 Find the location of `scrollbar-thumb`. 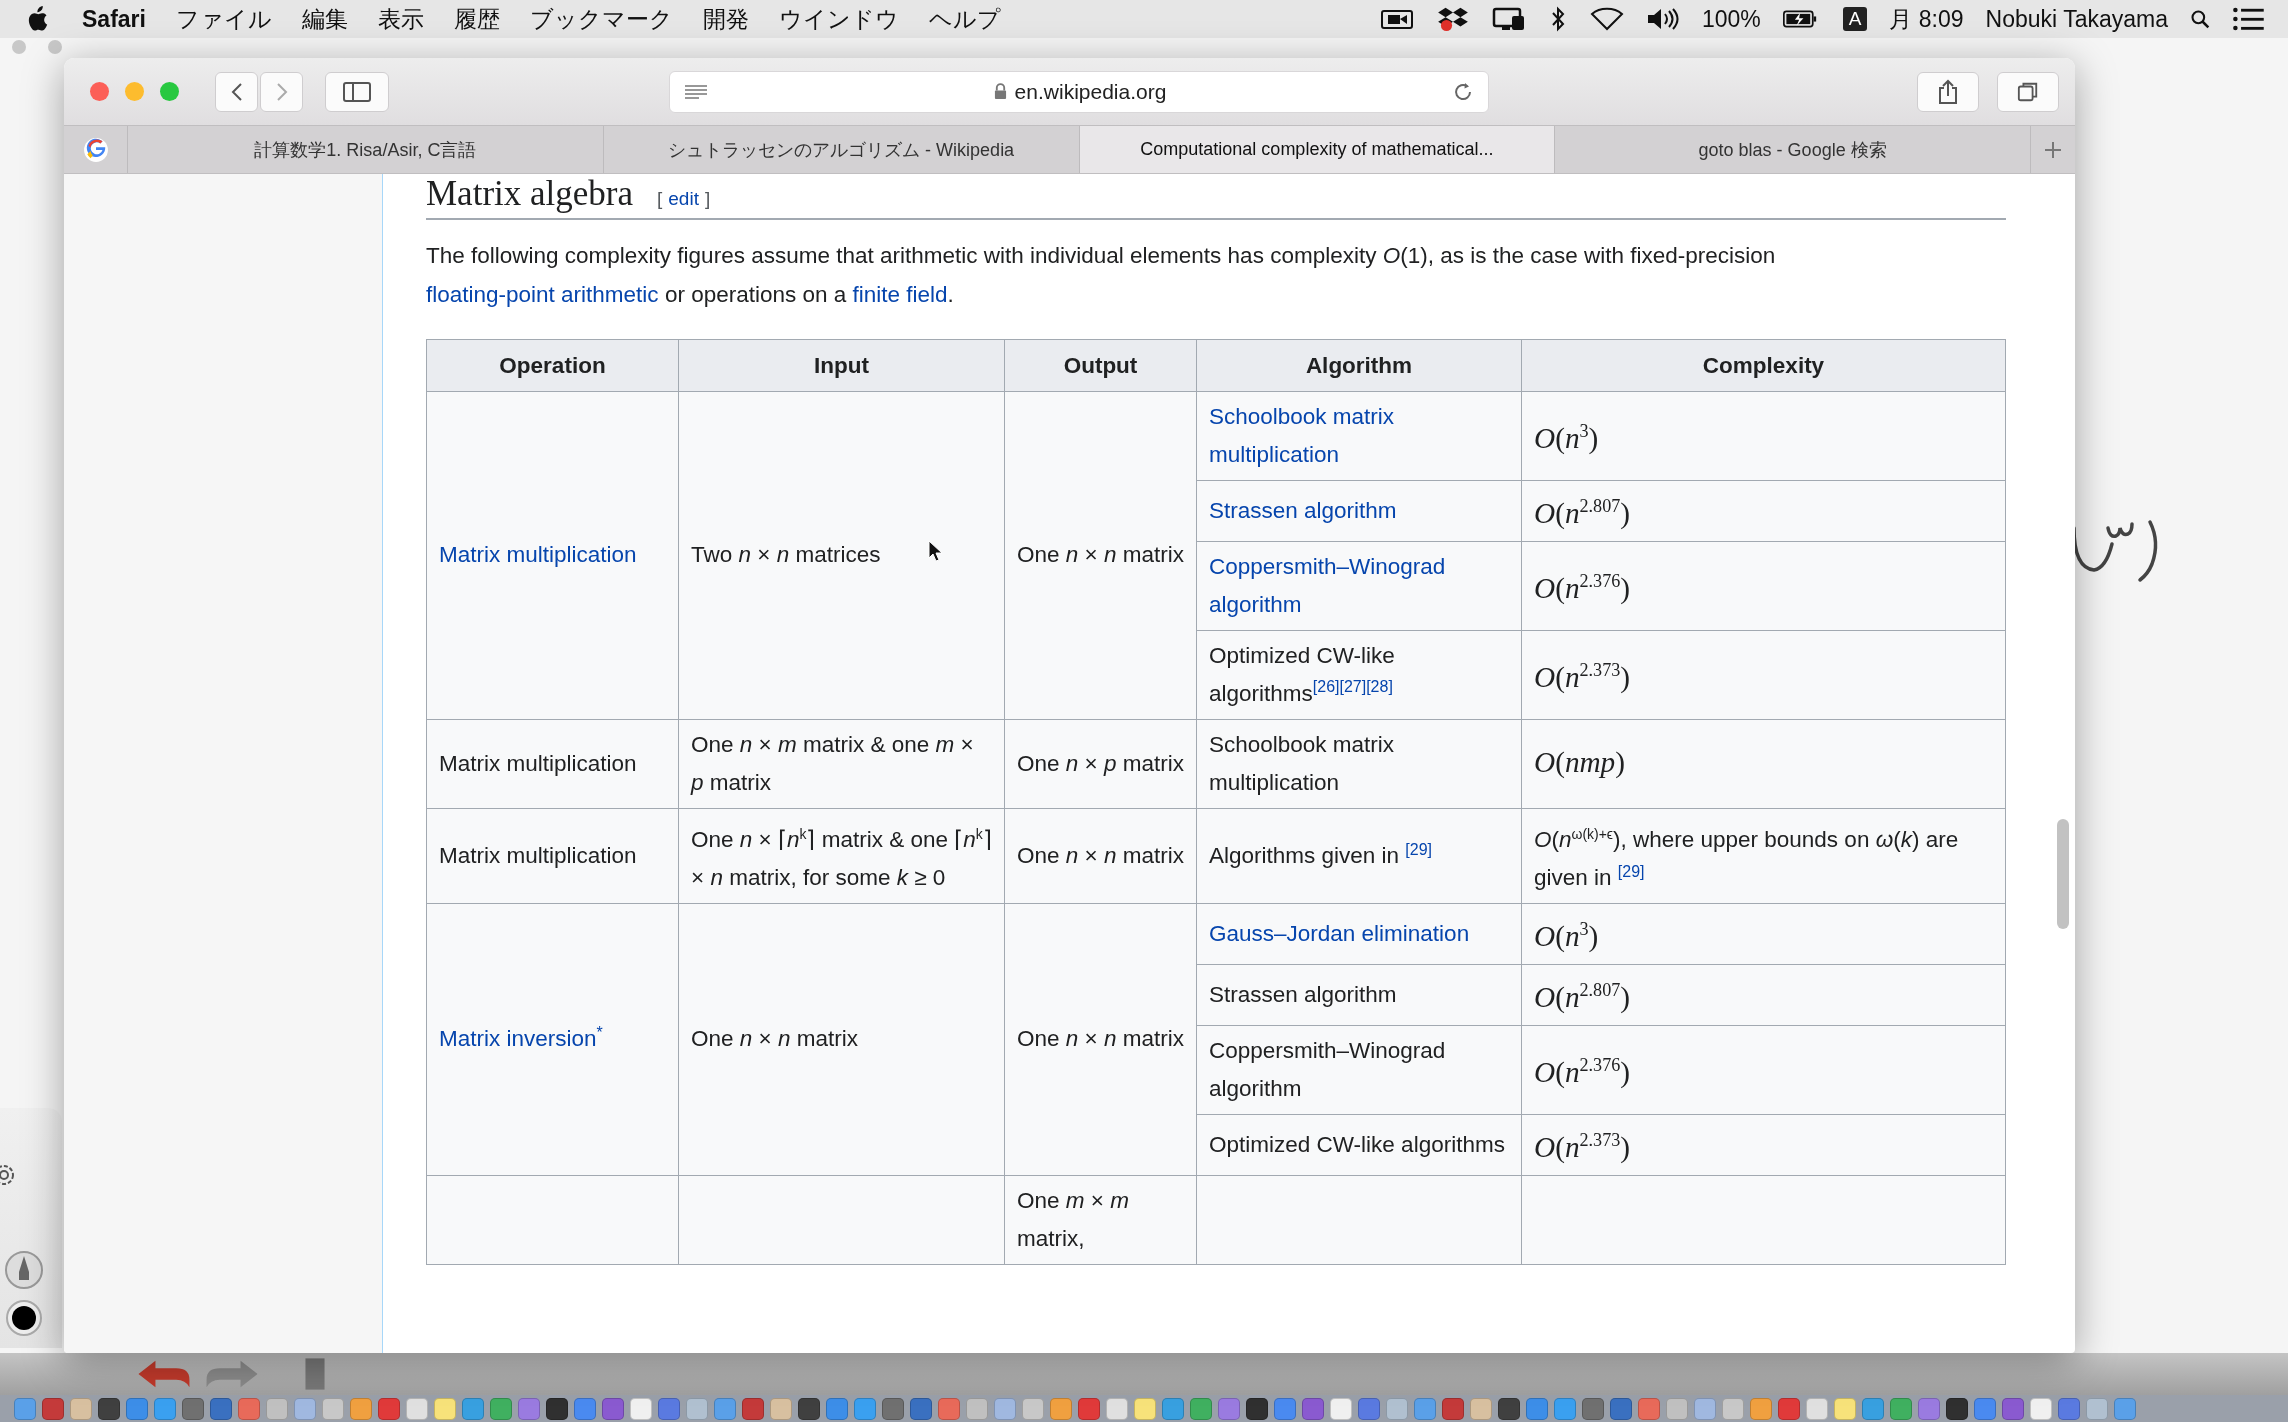

scrollbar-thumb is located at coordinates (2063, 874).